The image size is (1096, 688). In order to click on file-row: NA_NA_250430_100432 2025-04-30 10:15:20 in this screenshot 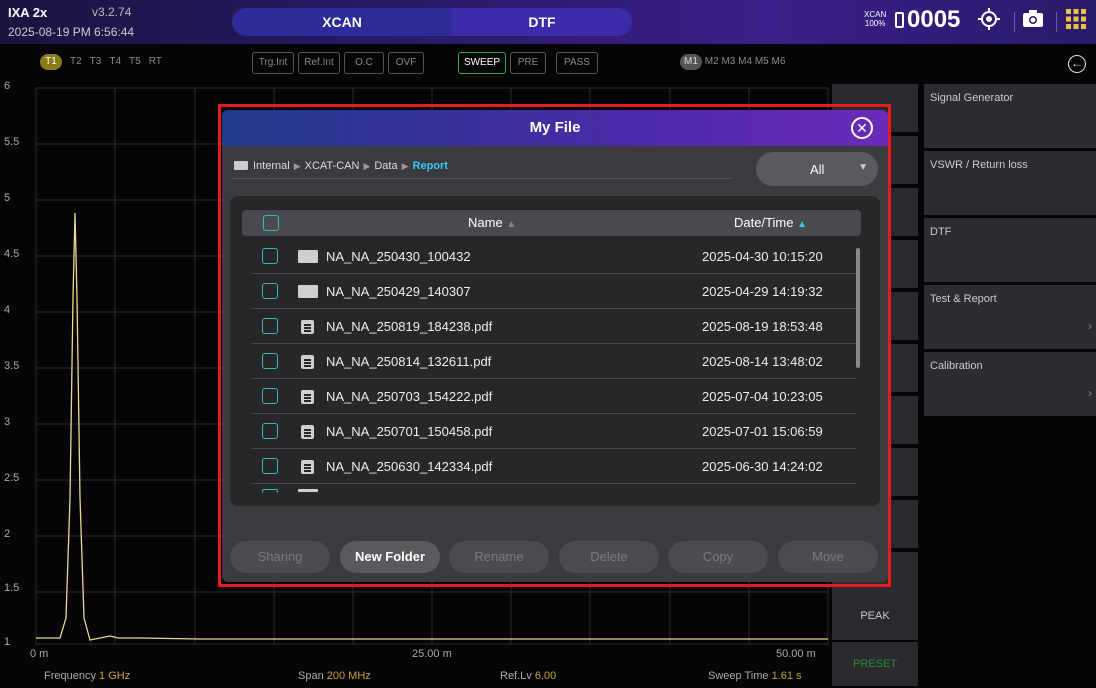, I will do `click(554, 257)`.